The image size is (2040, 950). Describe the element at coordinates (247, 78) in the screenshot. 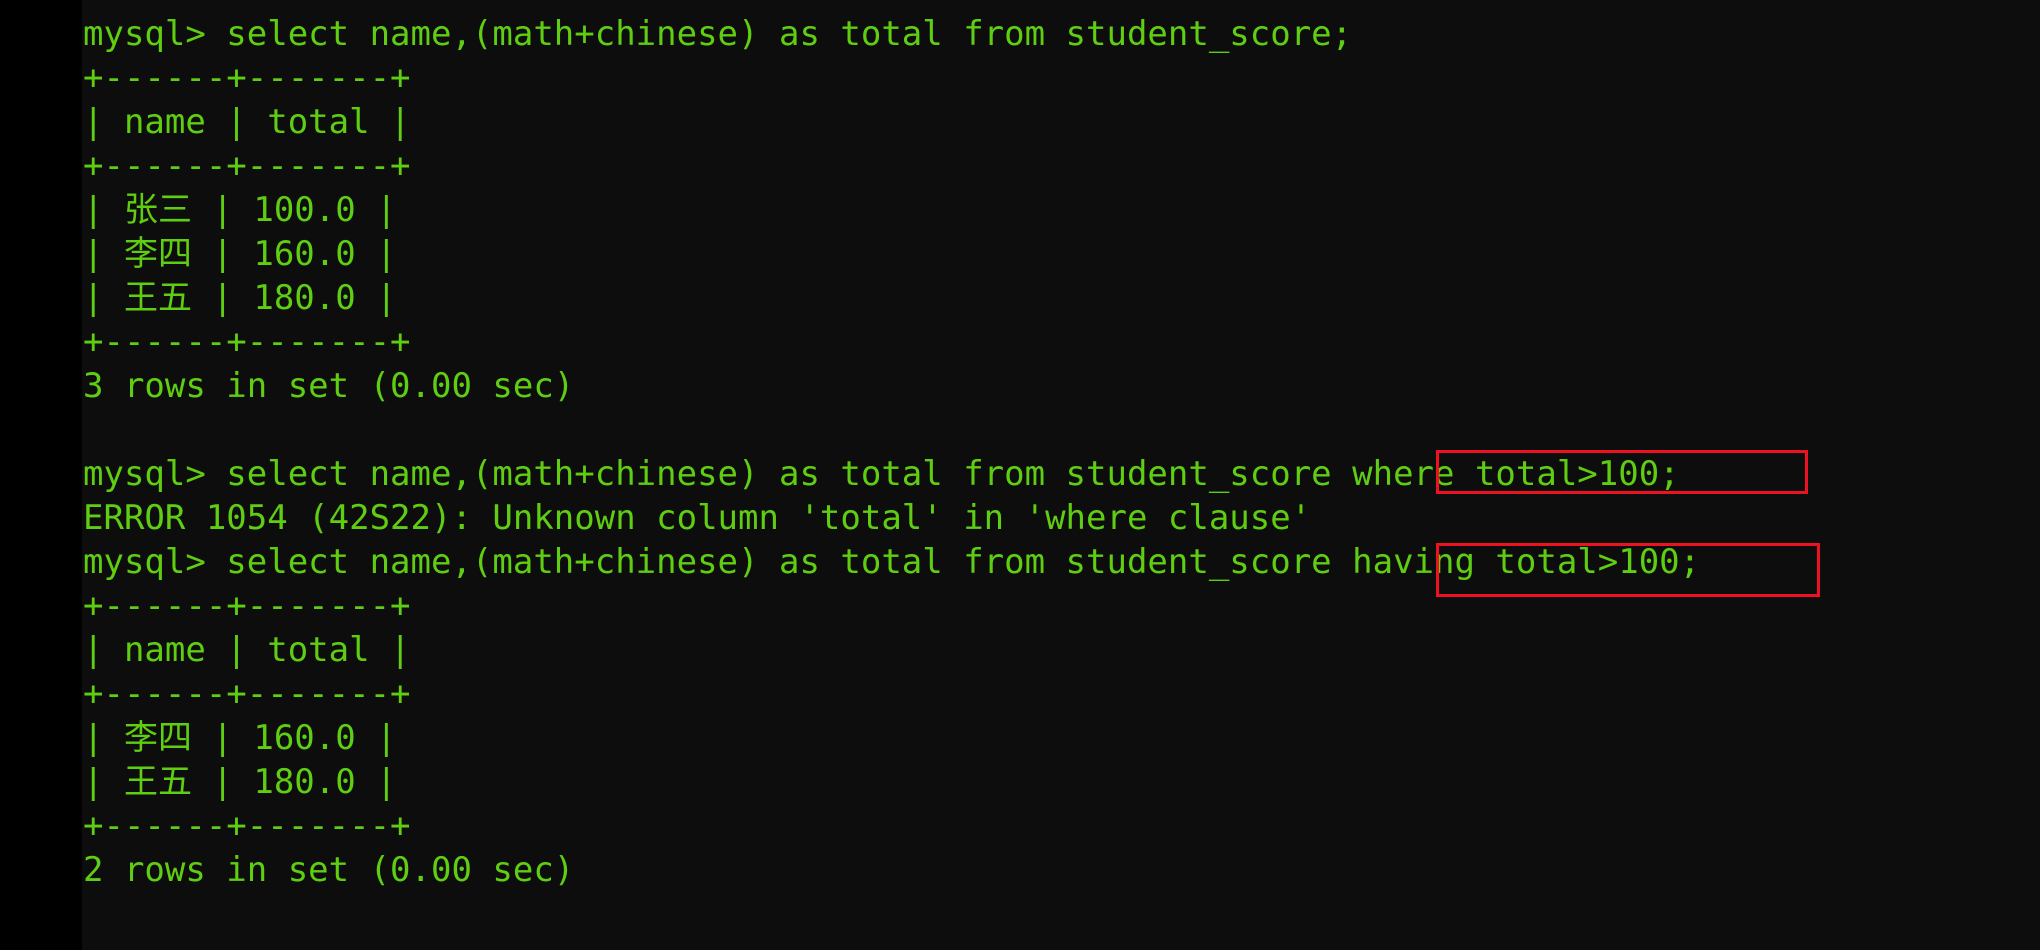

I see `terminal-line-rule-top-1: +------+-------+` at that location.